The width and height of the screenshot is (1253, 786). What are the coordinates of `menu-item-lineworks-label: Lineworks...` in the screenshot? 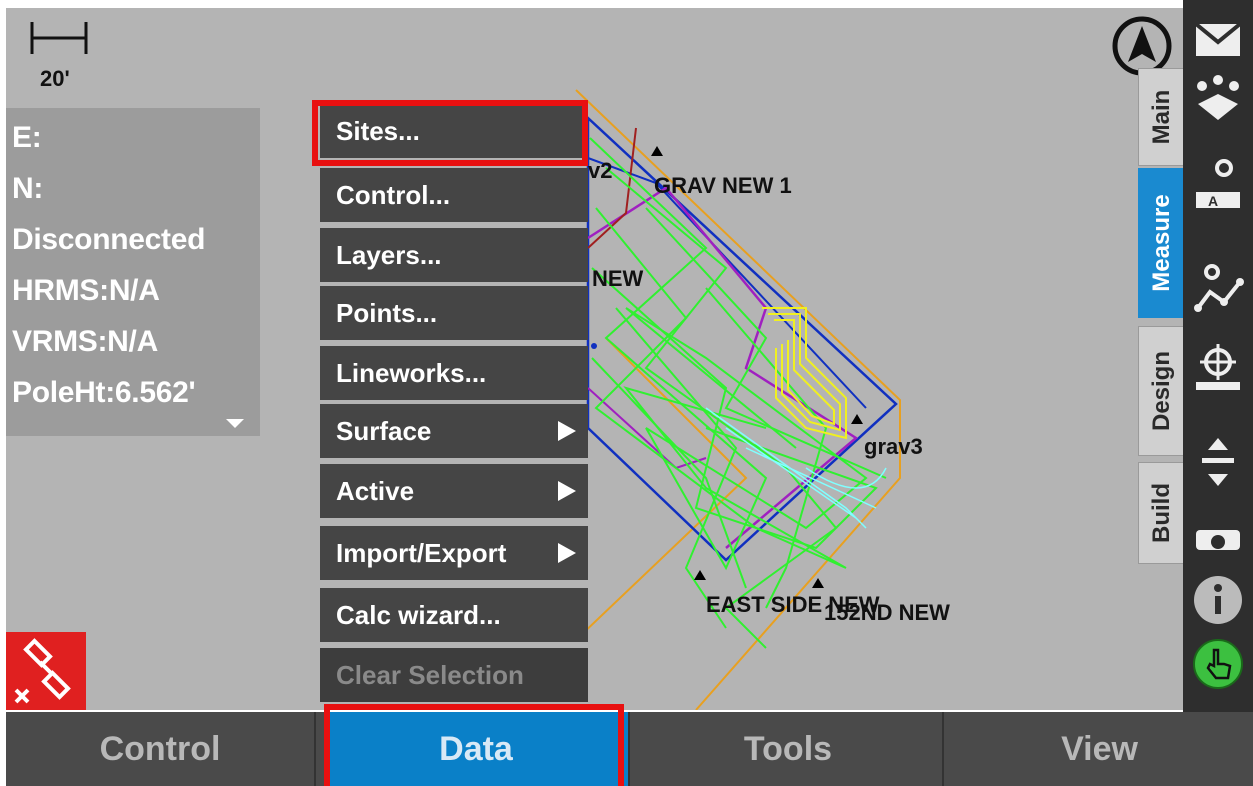 It's located at (411, 373).